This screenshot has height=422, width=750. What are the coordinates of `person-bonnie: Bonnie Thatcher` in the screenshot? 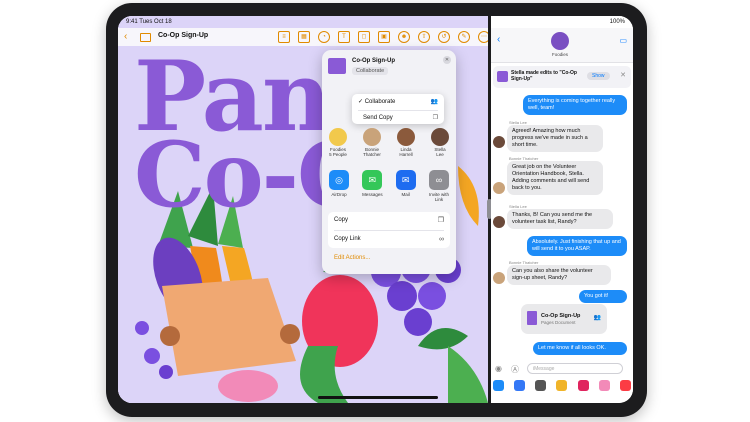 It's located at (372, 146).